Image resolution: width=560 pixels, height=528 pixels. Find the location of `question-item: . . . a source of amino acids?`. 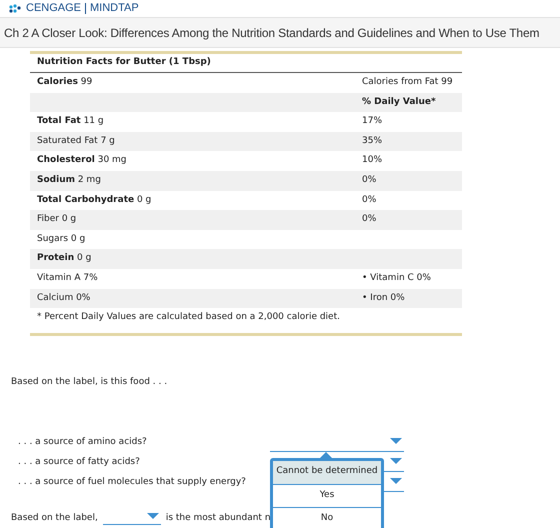

question-item: . . . a source of amino acids? is located at coordinates (83, 443).